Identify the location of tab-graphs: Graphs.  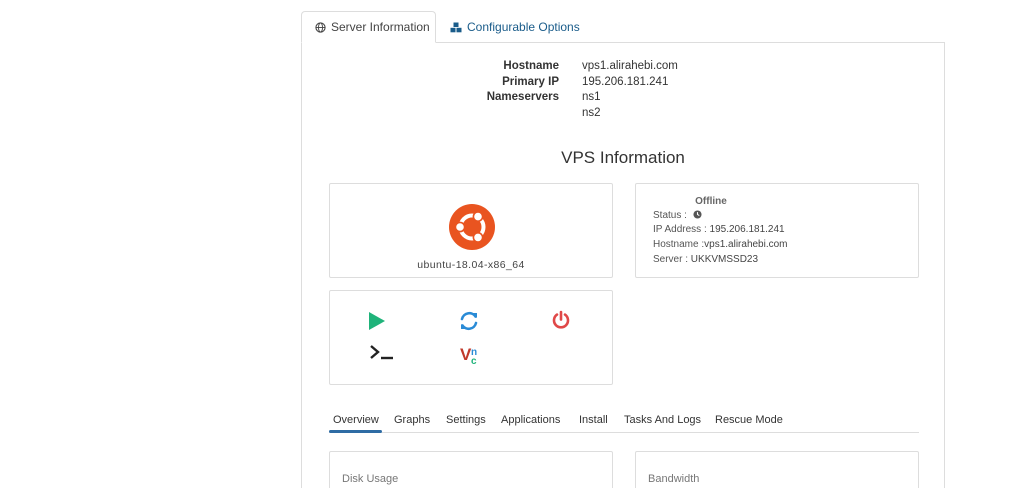
(412, 420).